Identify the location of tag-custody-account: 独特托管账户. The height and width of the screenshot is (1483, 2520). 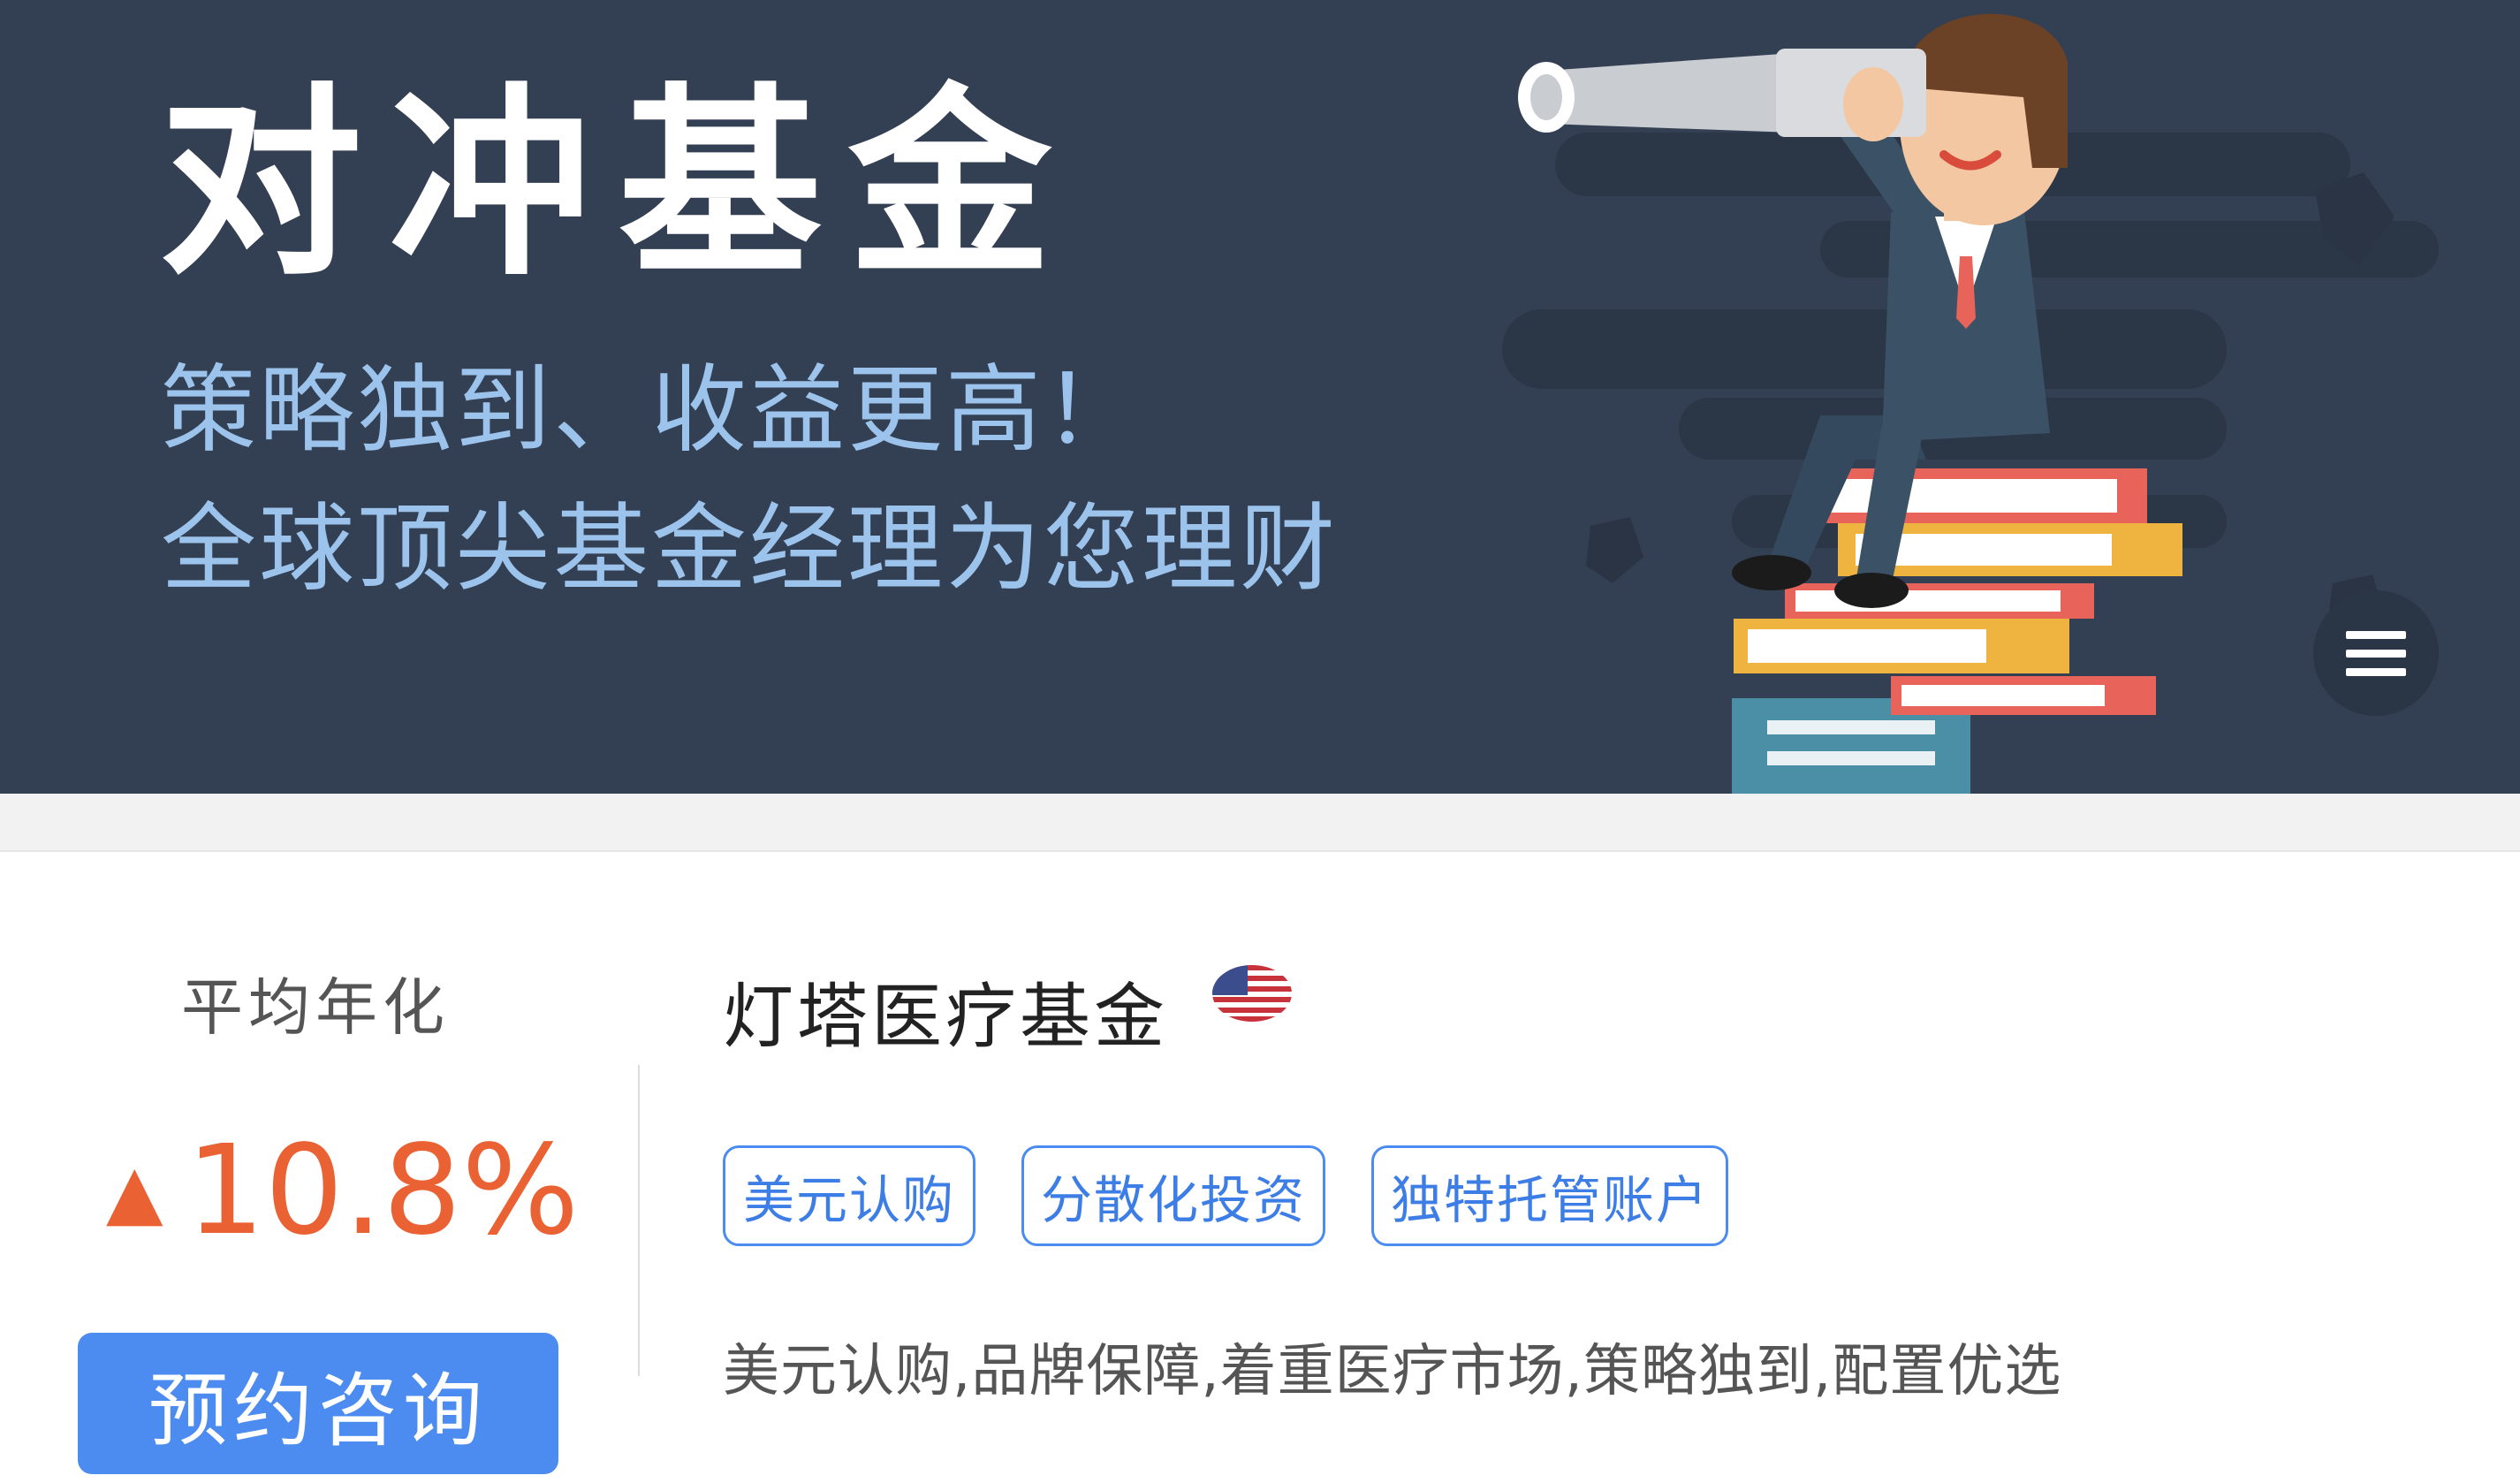
(1549, 1195).